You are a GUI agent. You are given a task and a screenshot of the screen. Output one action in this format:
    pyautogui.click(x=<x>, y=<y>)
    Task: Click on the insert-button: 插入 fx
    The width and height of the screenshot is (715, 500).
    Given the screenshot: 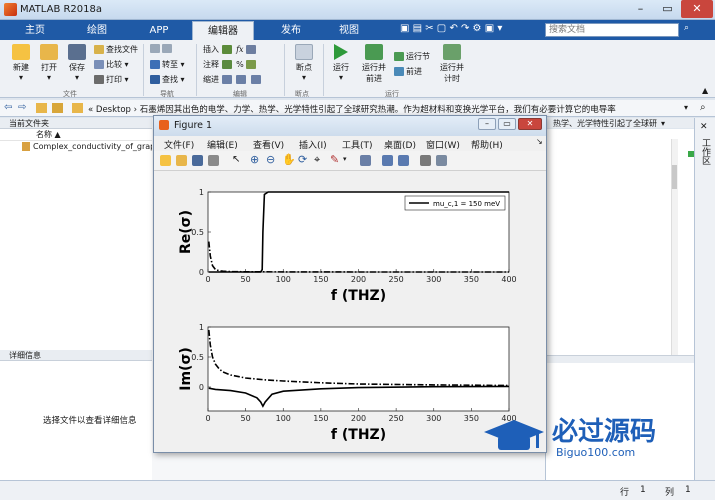 What is the action you would take?
    pyautogui.click(x=230, y=49)
    